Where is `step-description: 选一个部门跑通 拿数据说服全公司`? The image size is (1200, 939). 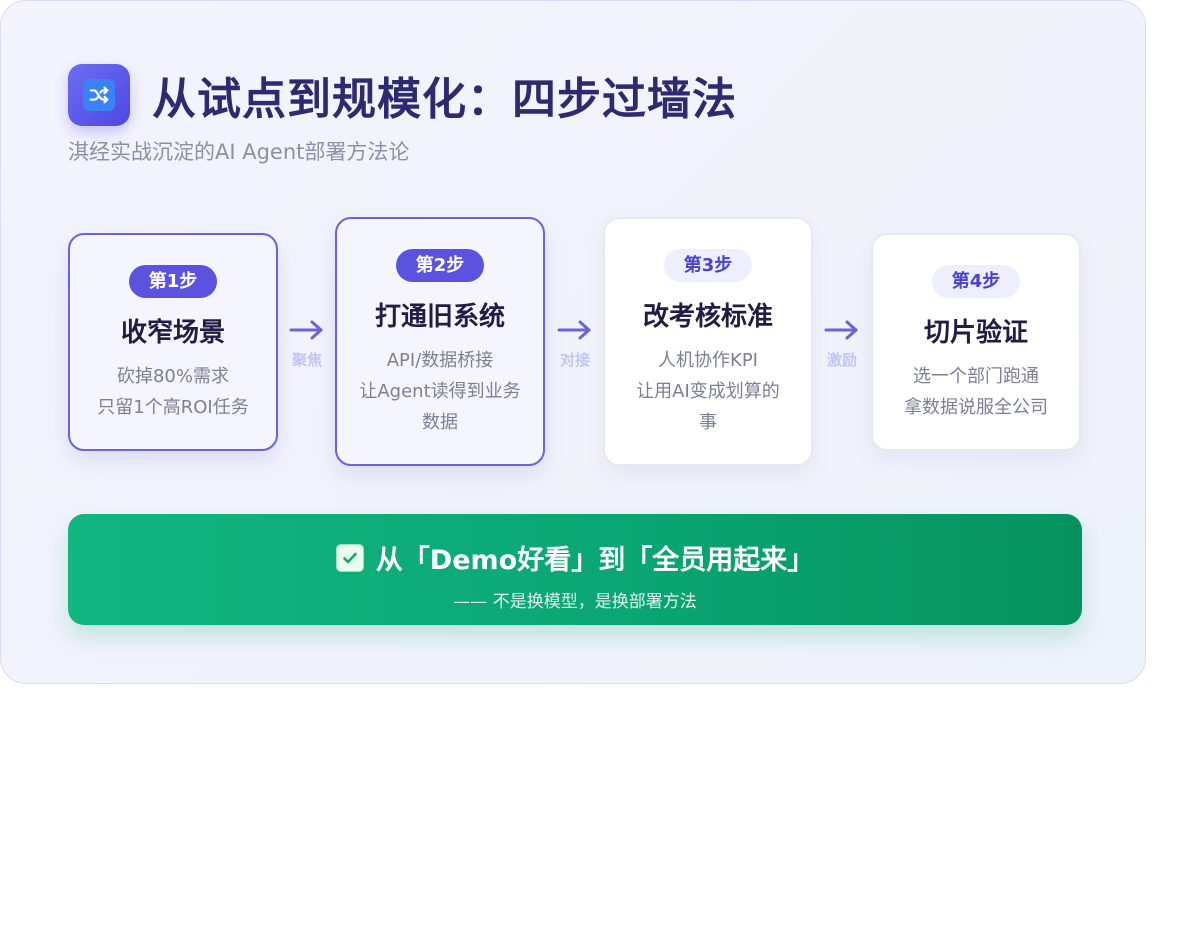
step-description: 选一个部门跑通 拿数据说服全公司 is located at coordinates (976, 392).